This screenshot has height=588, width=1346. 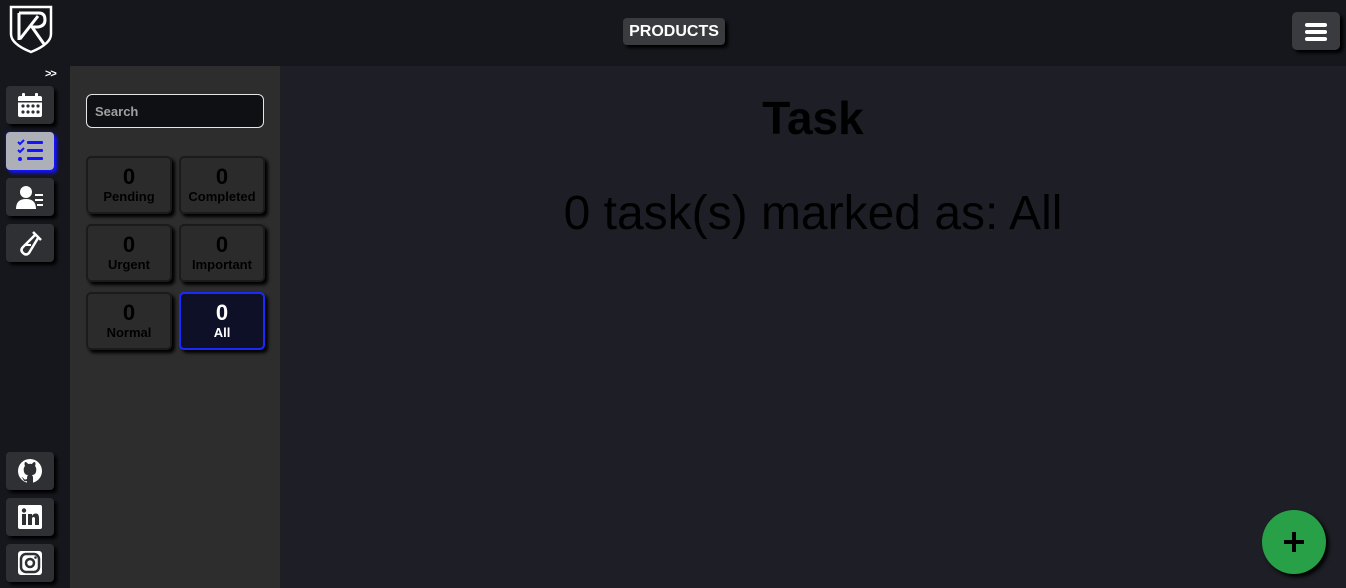 I want to click on page-title: Task, so click(x=813, y=118).